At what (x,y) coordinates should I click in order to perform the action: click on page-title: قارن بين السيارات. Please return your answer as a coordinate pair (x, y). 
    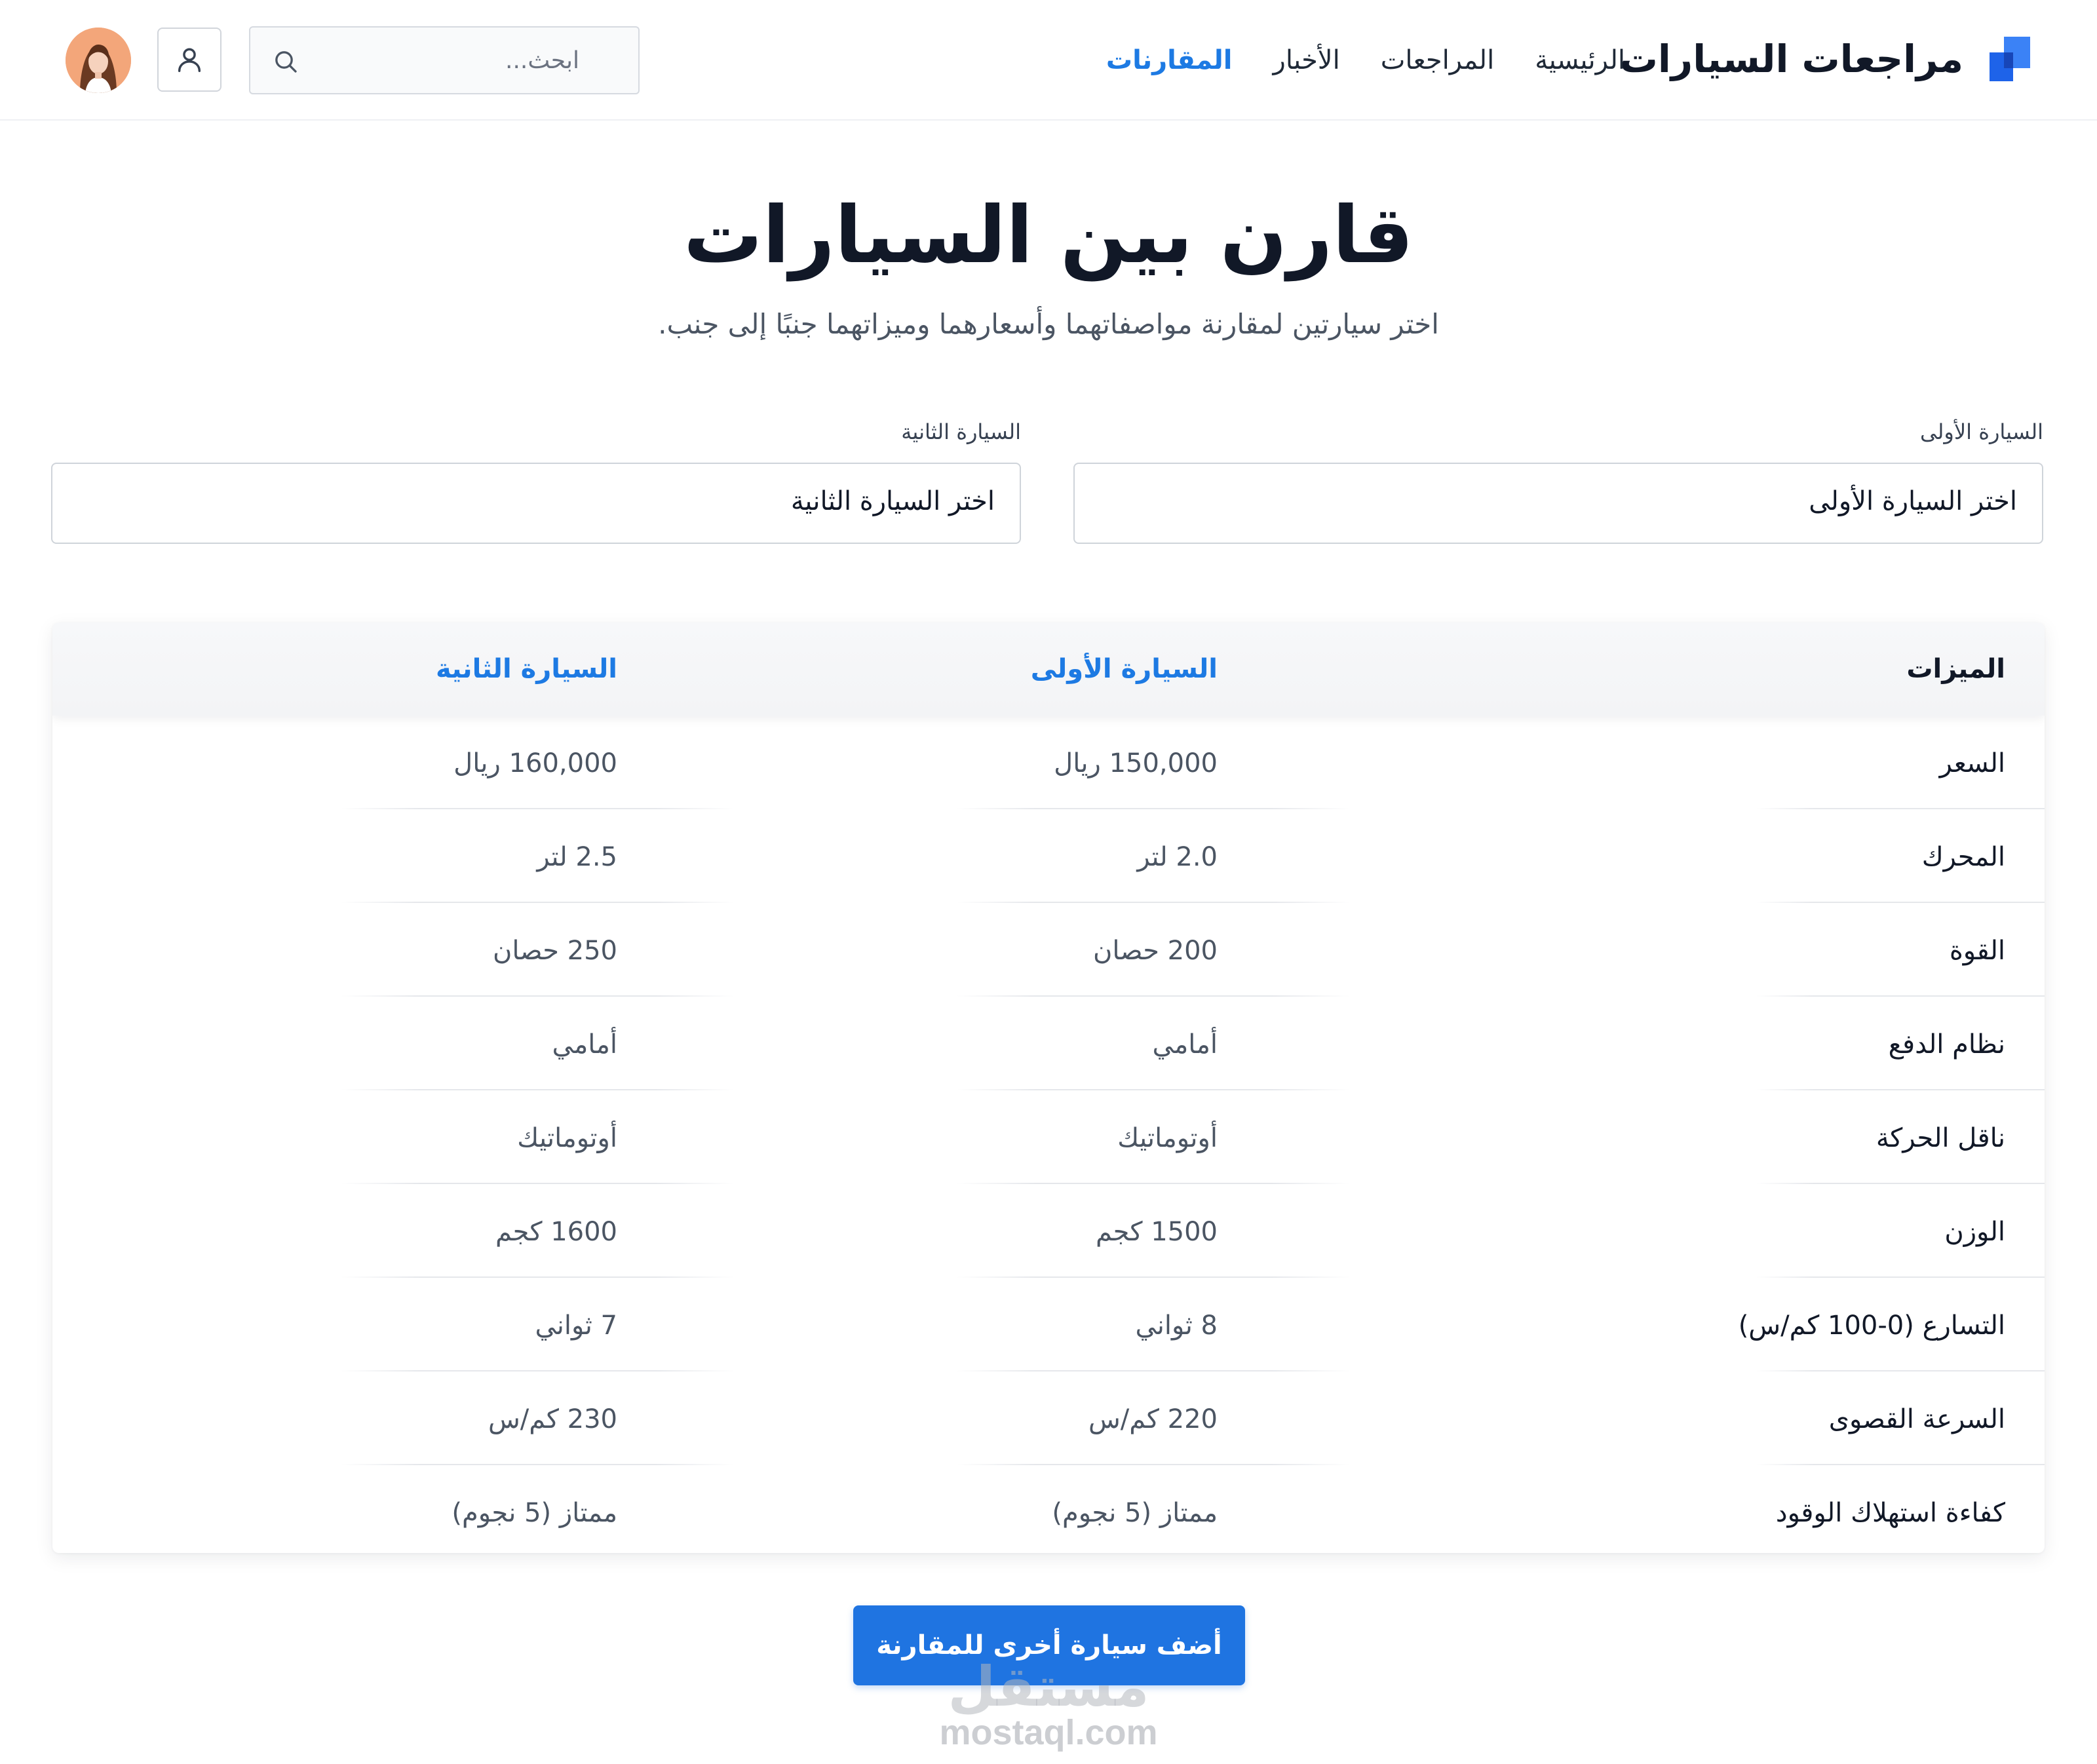
    Looking at the image, I should click on (1048, 236).